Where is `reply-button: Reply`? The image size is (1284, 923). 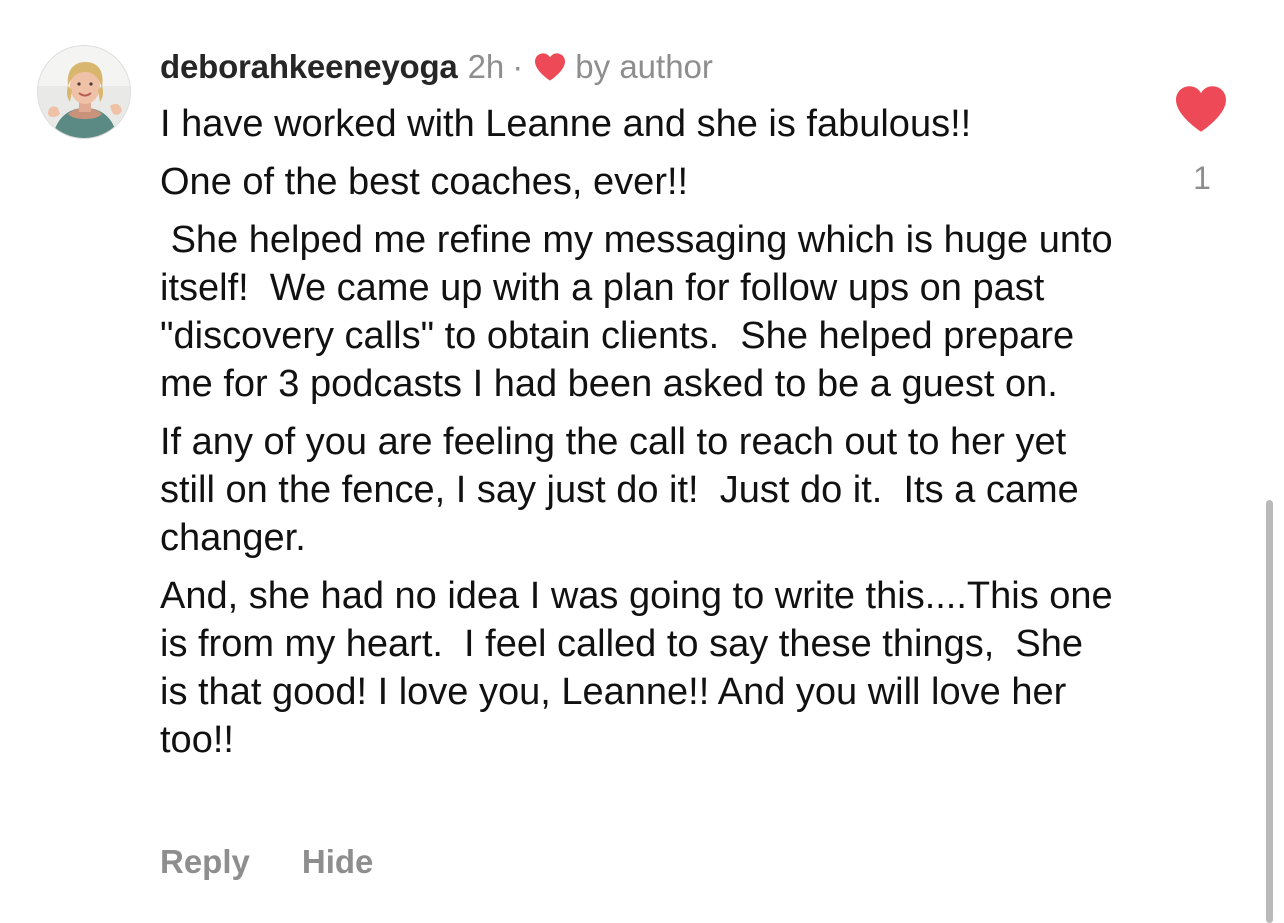
reply-button: Reply is located at coordinates (205, 862).